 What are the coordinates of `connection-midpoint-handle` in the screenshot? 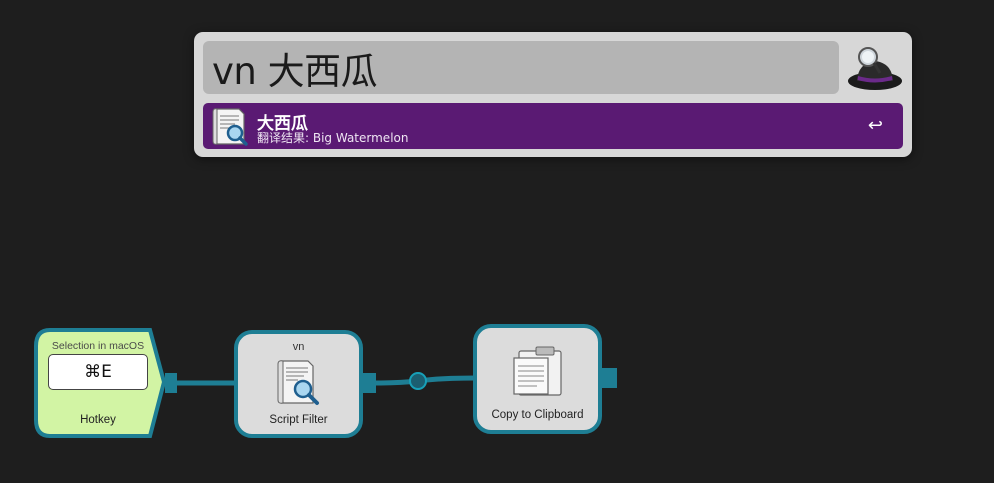 It's located at (418, 381).